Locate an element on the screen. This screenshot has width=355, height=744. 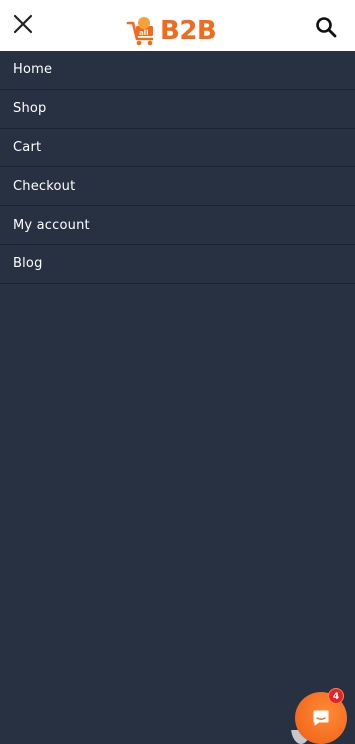
menu-item-label: Cart is located at coordinates (27, 147).